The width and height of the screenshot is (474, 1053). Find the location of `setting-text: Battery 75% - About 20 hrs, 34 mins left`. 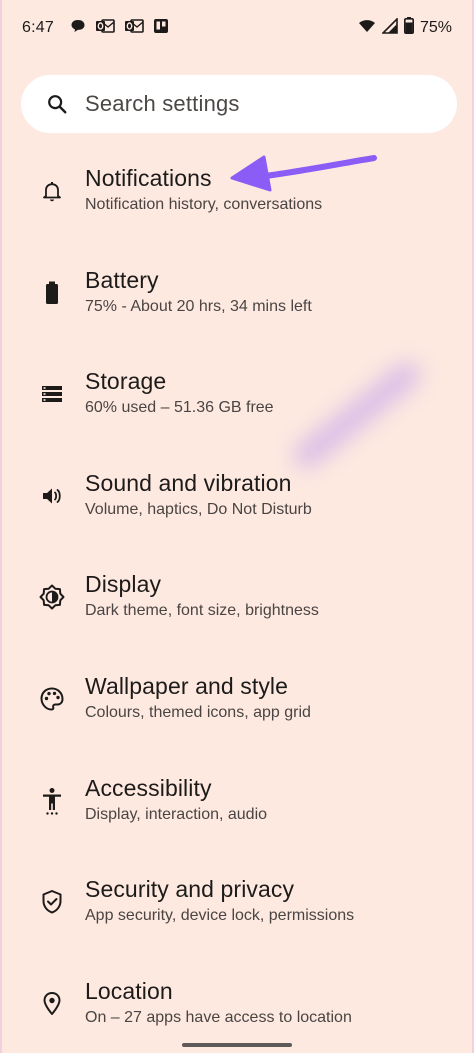

setting-text: Battery 75% - About 20 hrs, 34 mins left is located at coordinates (198, 285).